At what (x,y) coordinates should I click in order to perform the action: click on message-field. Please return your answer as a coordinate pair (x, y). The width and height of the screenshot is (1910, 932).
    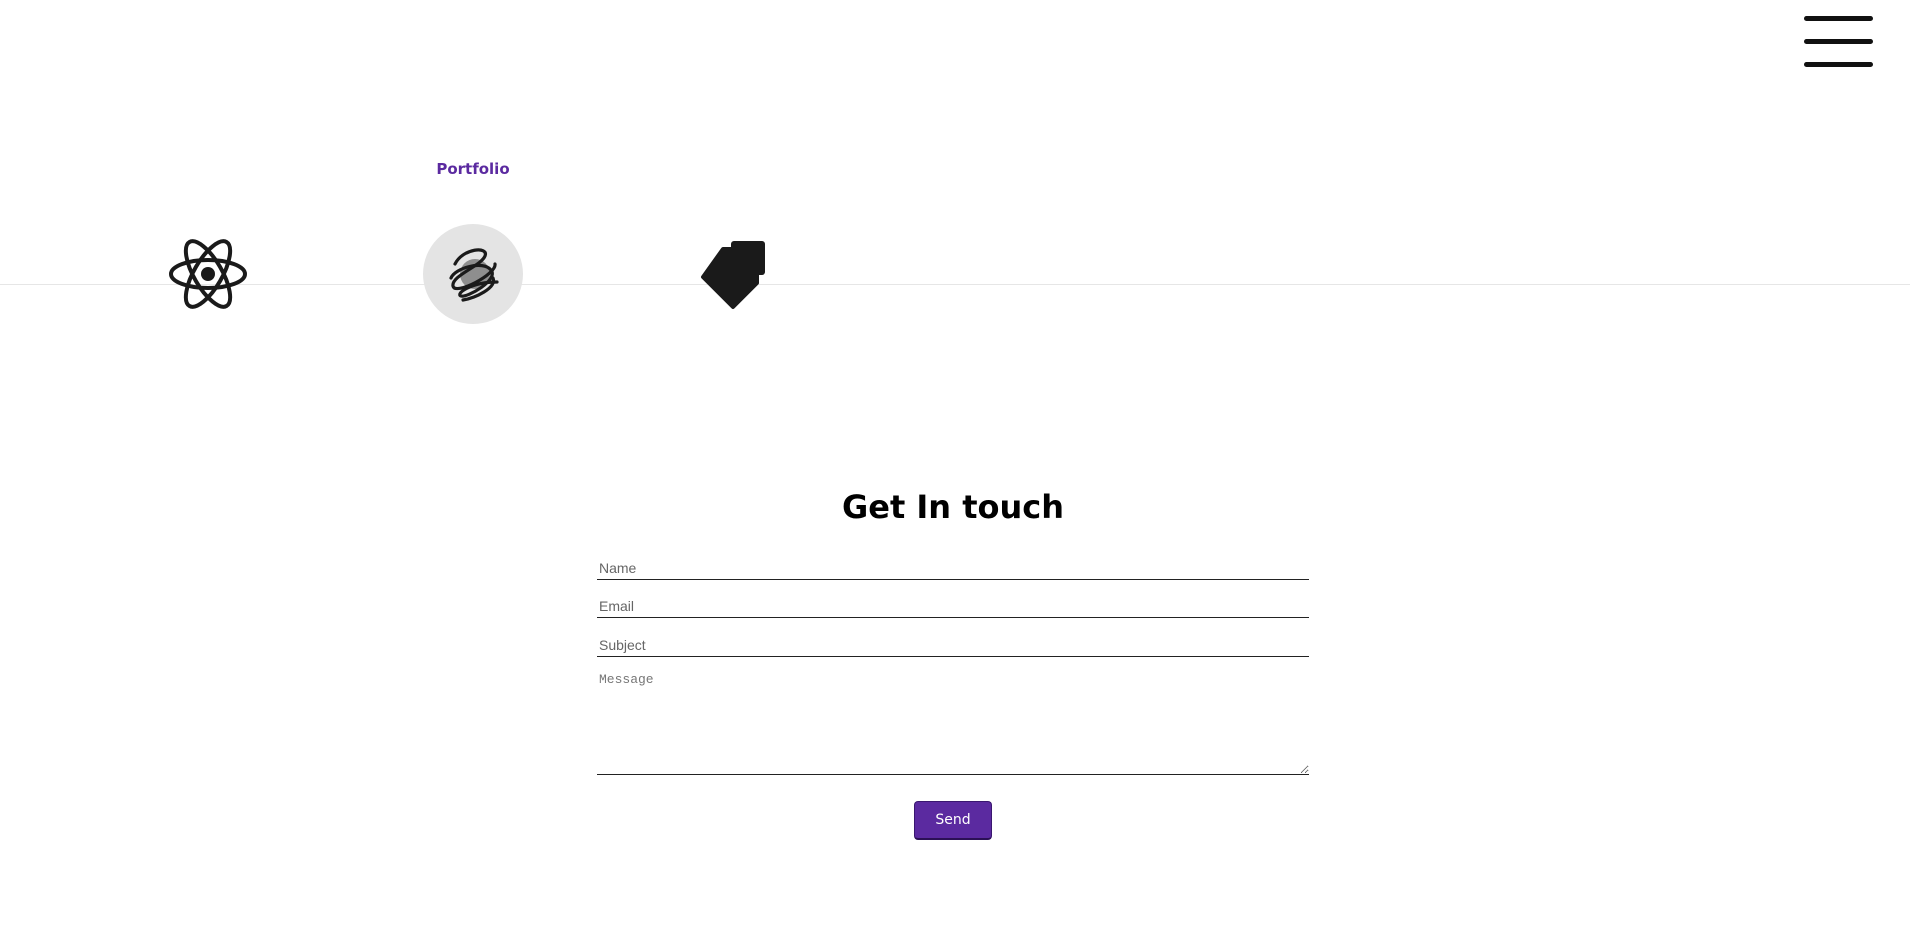
    Looking at the image, I should click on (953, 721).